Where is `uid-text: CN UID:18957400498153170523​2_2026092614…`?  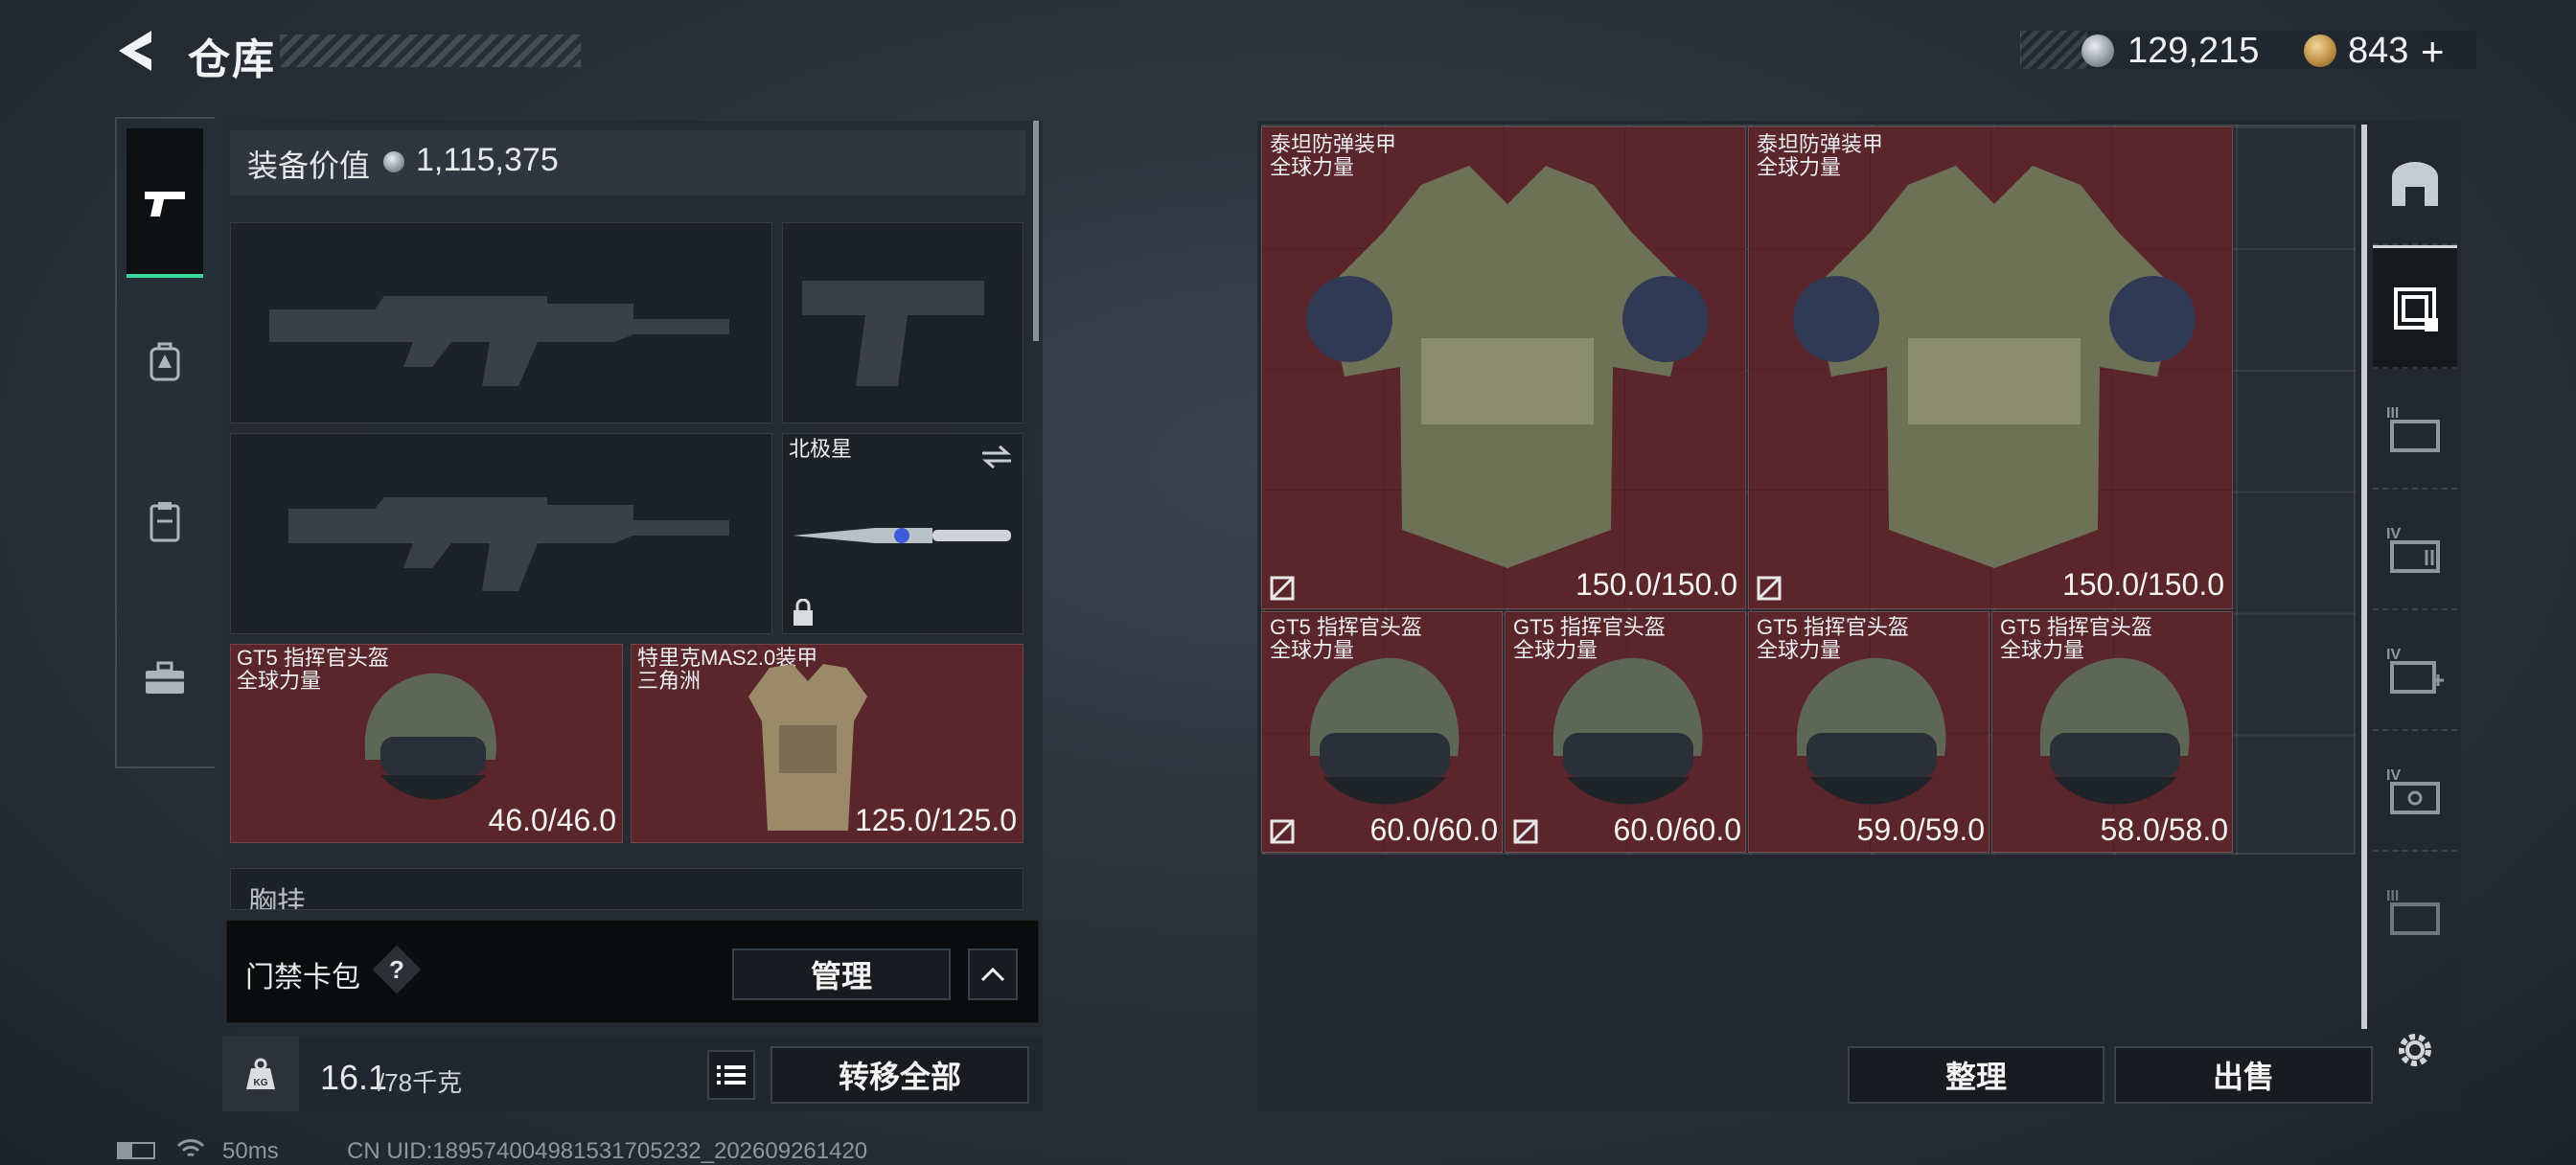 uid-text: CN UID:18957400498153170523​2_2026092614… is located at coordinates (607, 1151).